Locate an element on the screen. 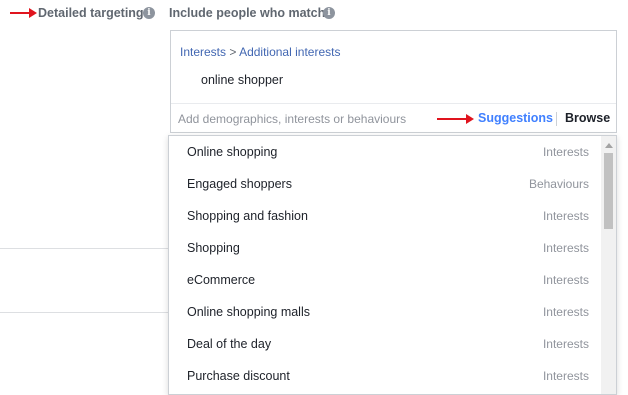 The image size is (628, 395). breadcrumb: Interests > Additional interests is located at coordinates (260, 52).